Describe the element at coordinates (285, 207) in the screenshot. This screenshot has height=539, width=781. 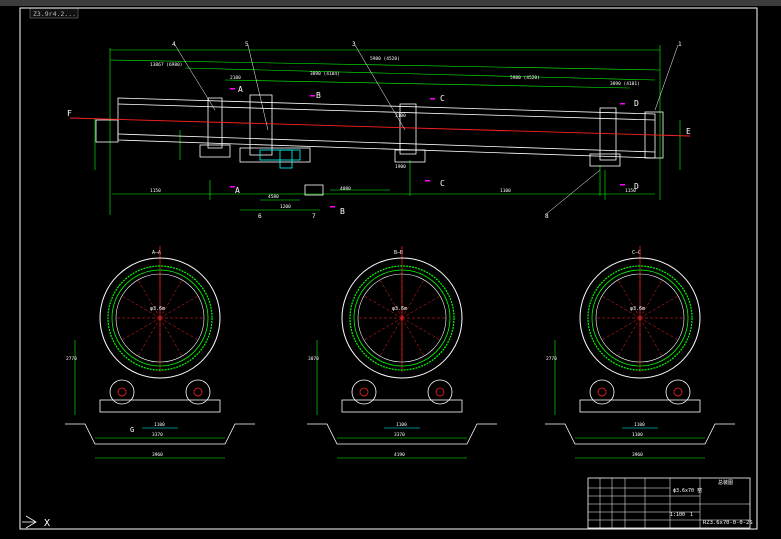
I see `dim-text: 1200` at that location.